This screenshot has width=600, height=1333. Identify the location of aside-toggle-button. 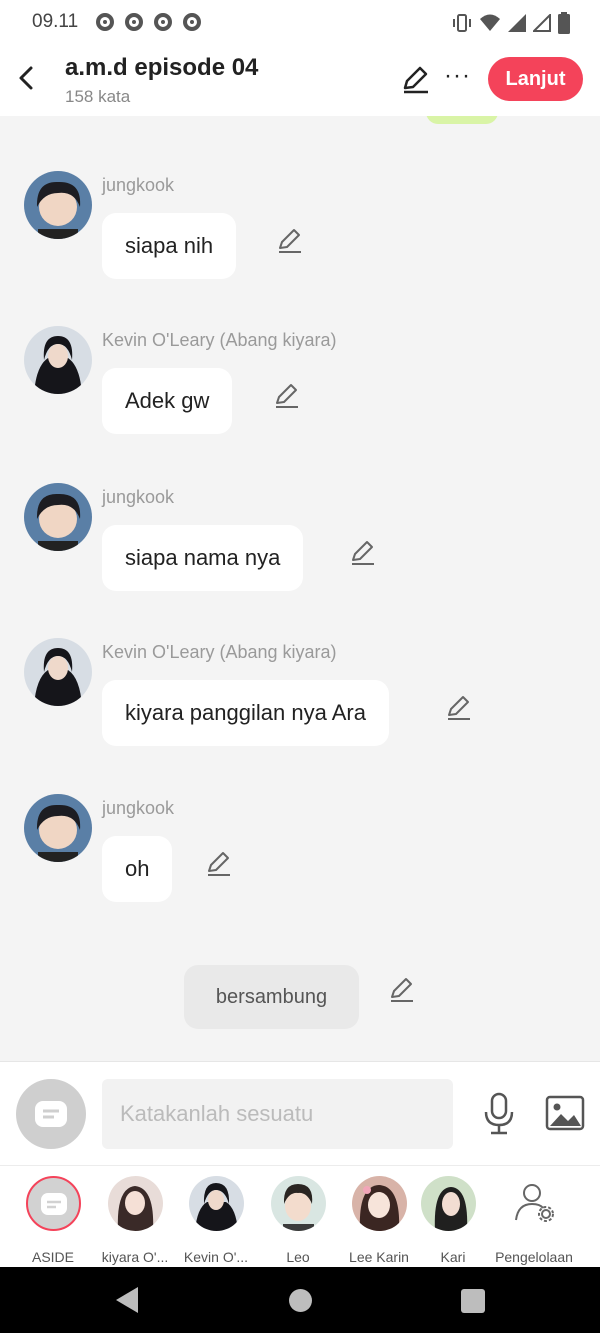
(51, 1114).